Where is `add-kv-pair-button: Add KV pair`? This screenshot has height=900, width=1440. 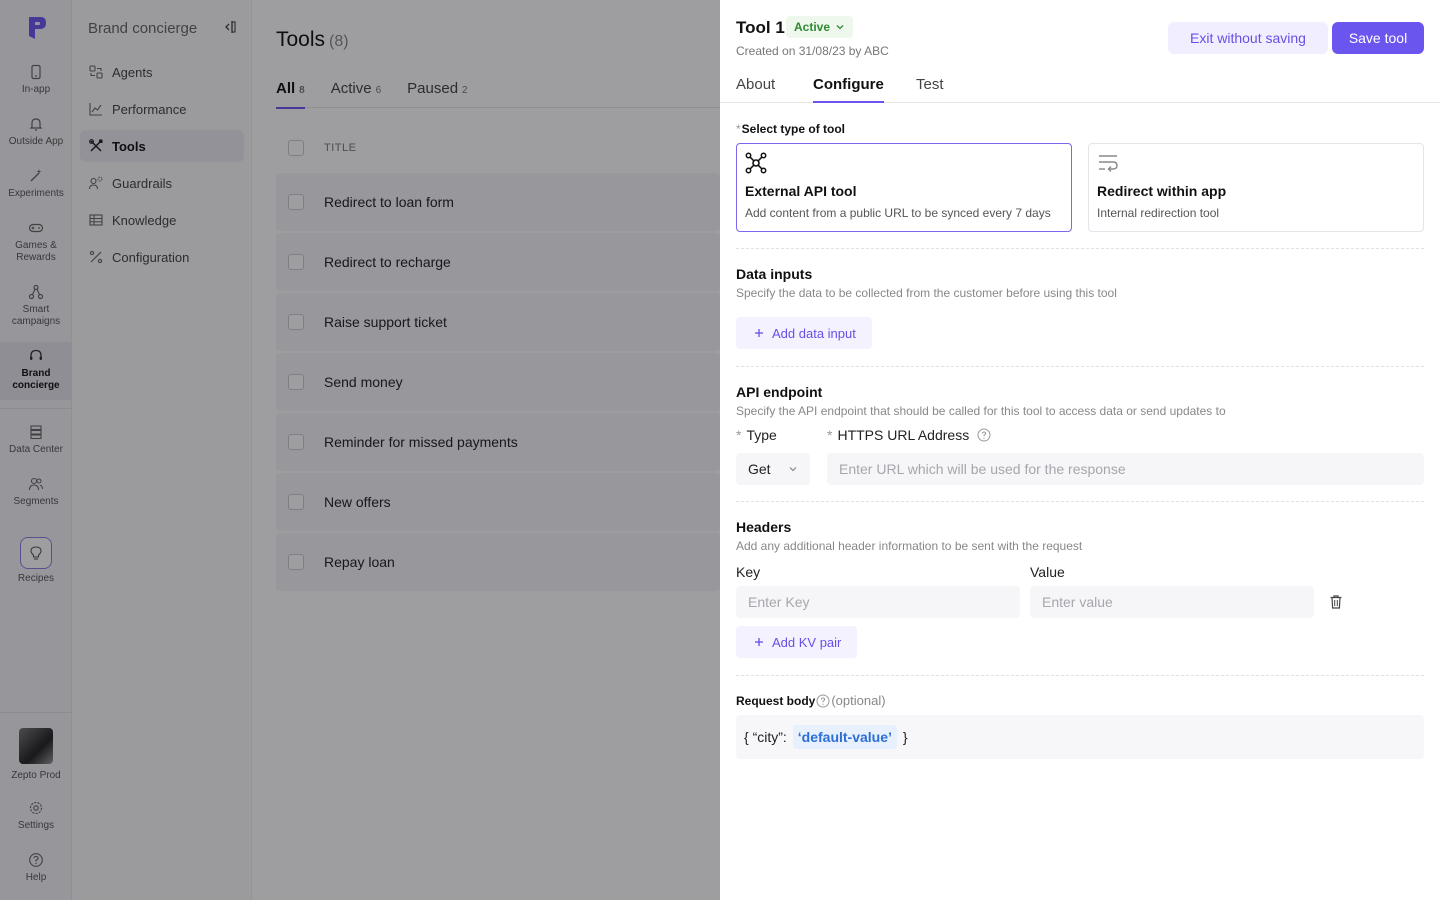
add-kv-pair-button: Add KV pair is located at coordinates (797, 642).